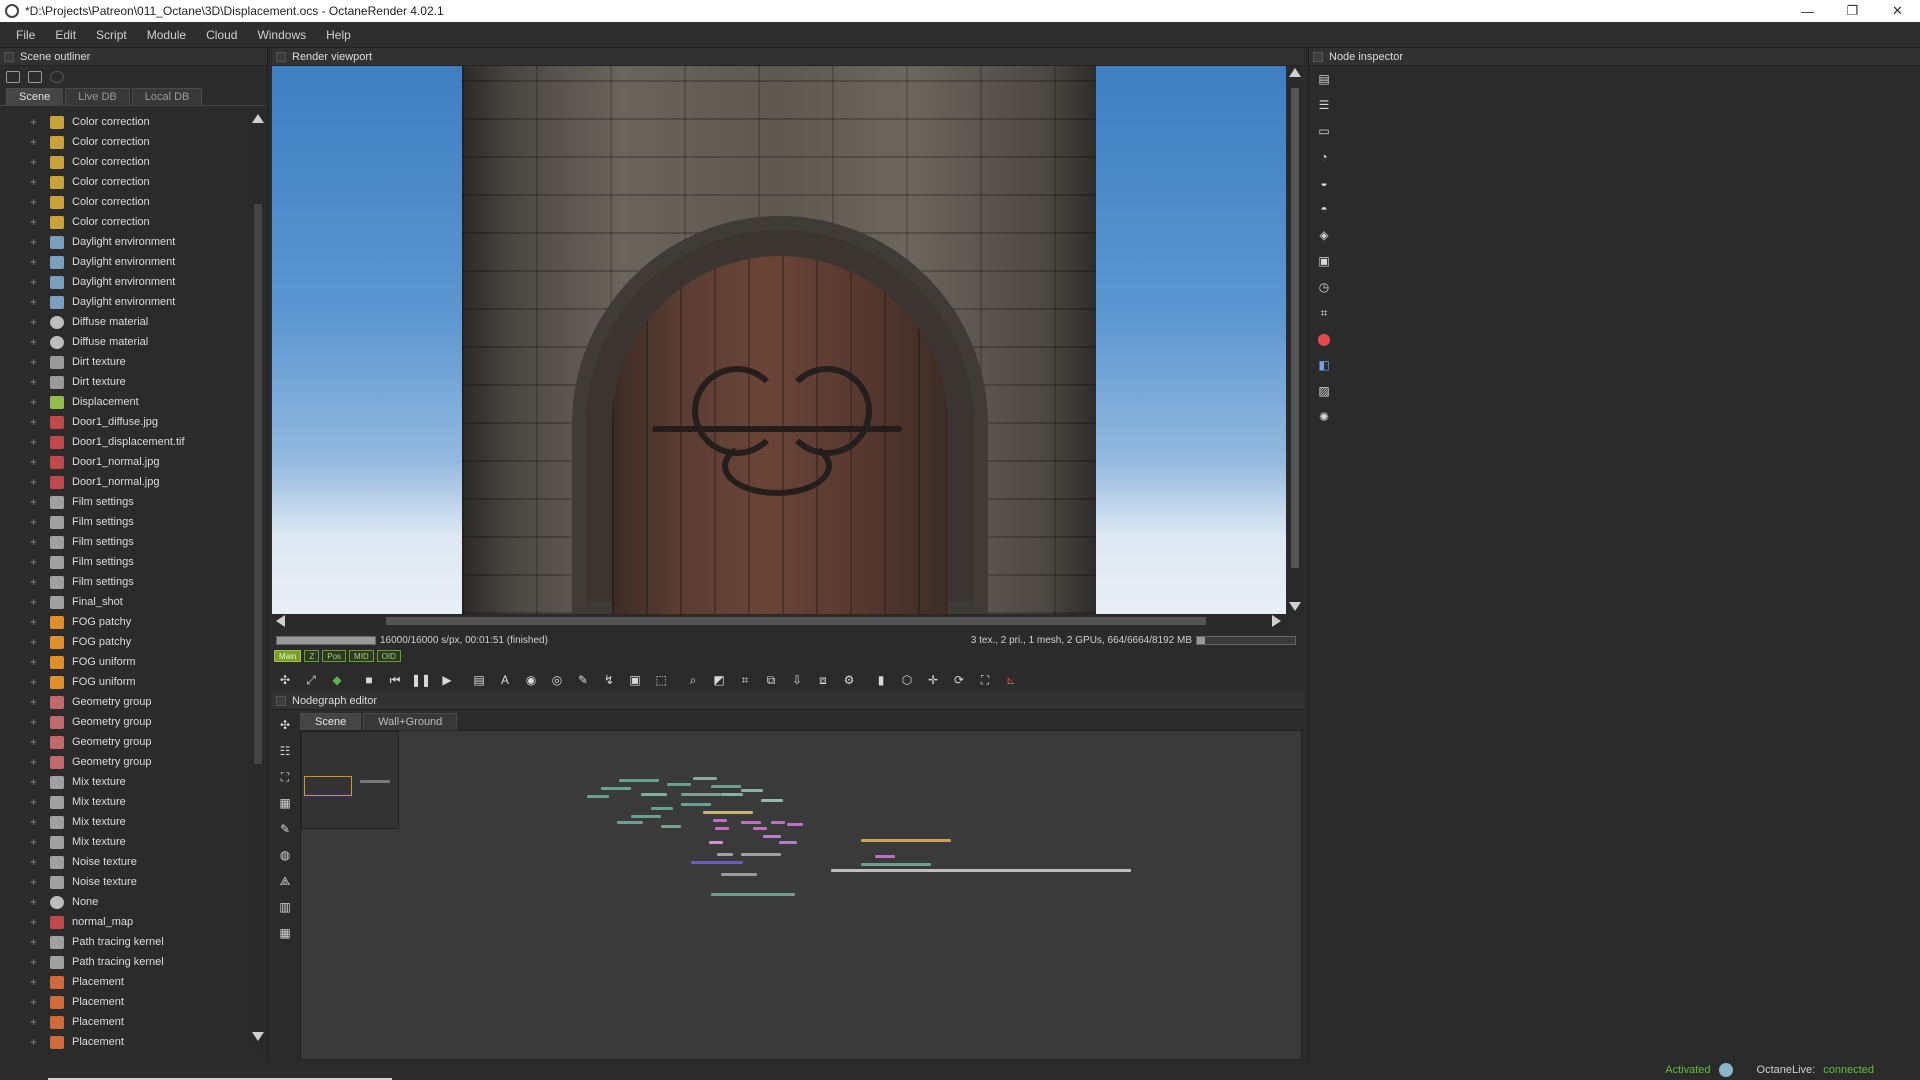 Image resolution: width=1920 pixels, height=1080 pixels. I want to click on region-icon: ◩, so click(719, 680).